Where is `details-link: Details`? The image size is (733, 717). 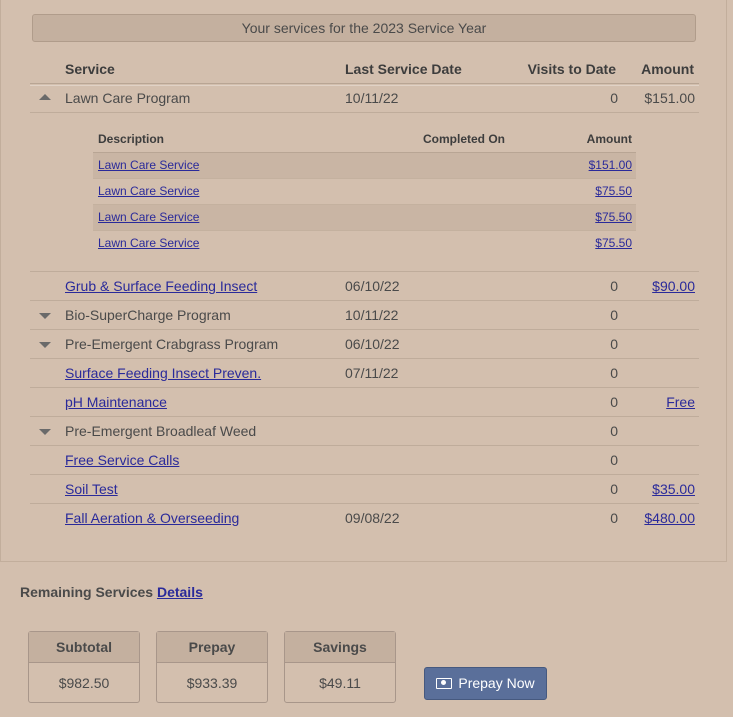
details-link: Details is located at coordinates (180, 592).